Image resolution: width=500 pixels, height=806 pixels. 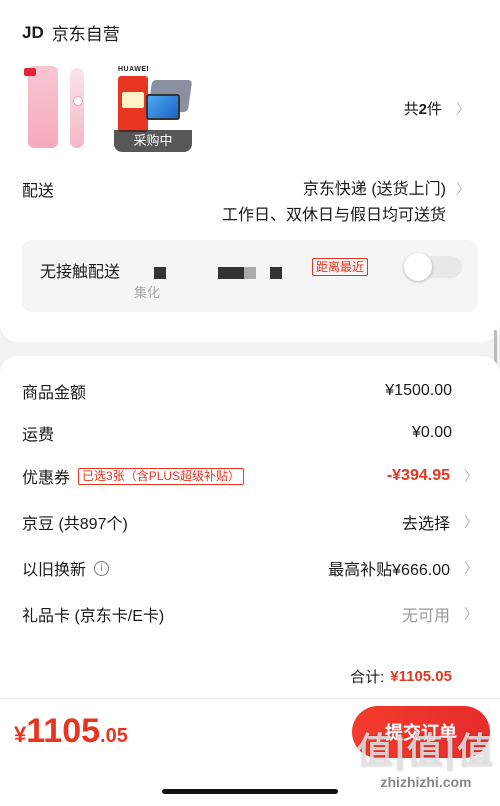 What do you see at coordinates (54, 393) in the screenshot?
I see `goods-amount-label: 商品金额` at bounding box center [54, 393].